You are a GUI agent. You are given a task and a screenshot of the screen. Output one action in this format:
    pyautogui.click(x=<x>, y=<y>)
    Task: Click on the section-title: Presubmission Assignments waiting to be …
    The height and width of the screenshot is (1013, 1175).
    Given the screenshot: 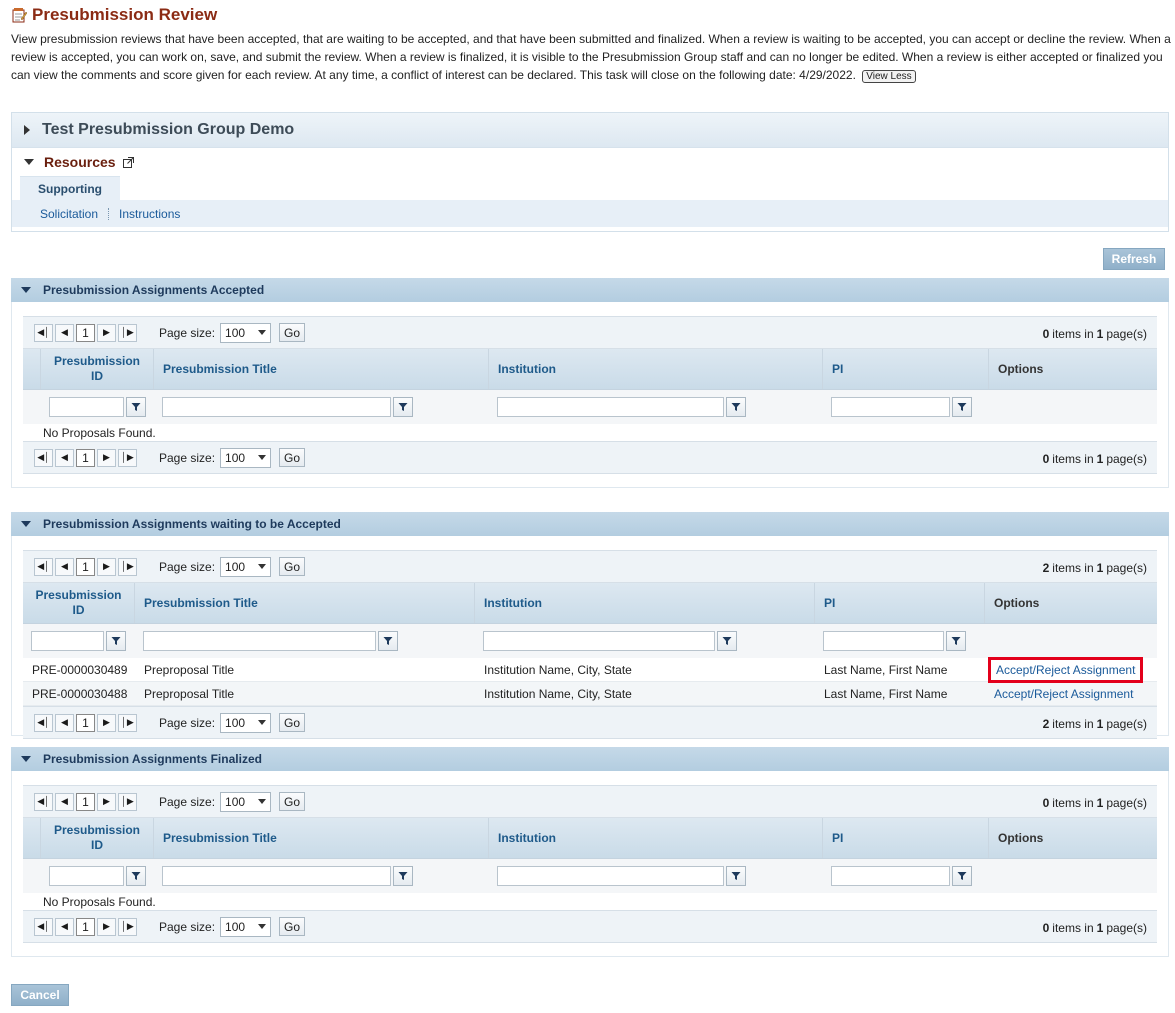 What is the action you would take?
    pyautogui.click(x=192, y=524)
    